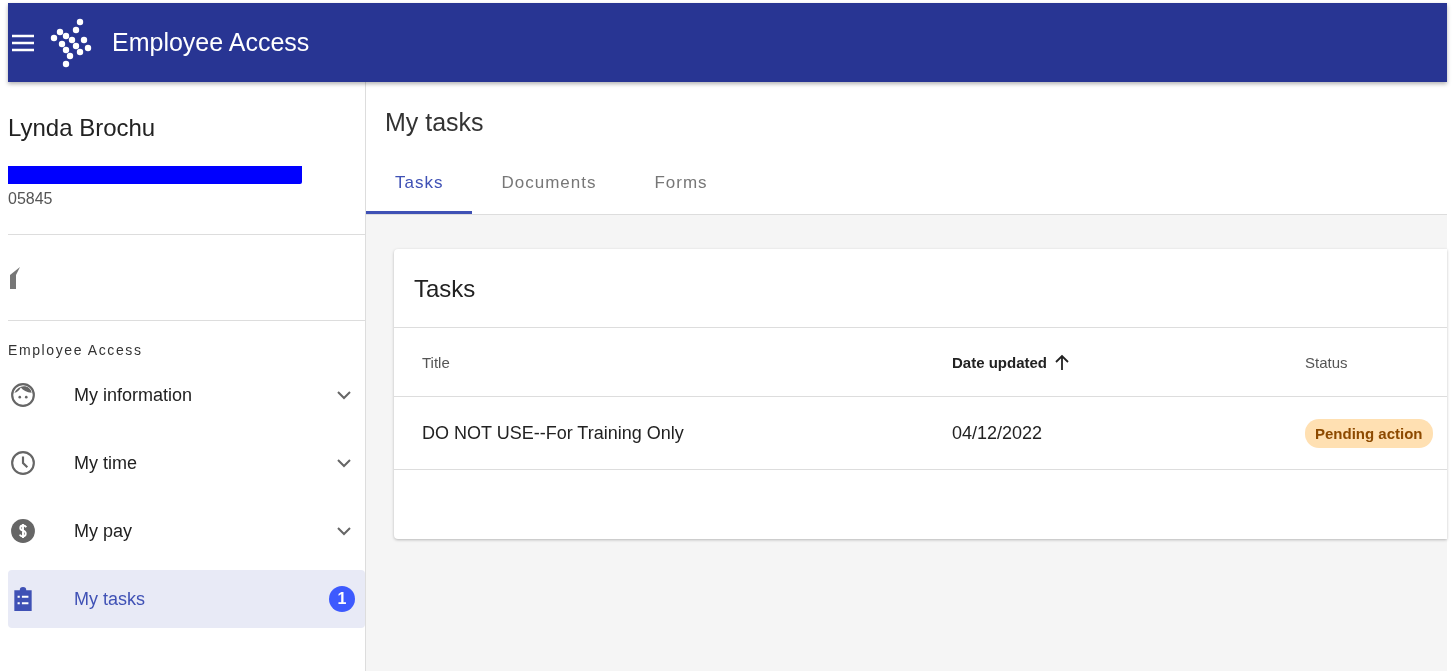 Image resolution: width=1453 pixels, height=671 pixels. I want to click on nav-item: My time, so click(186, 463).